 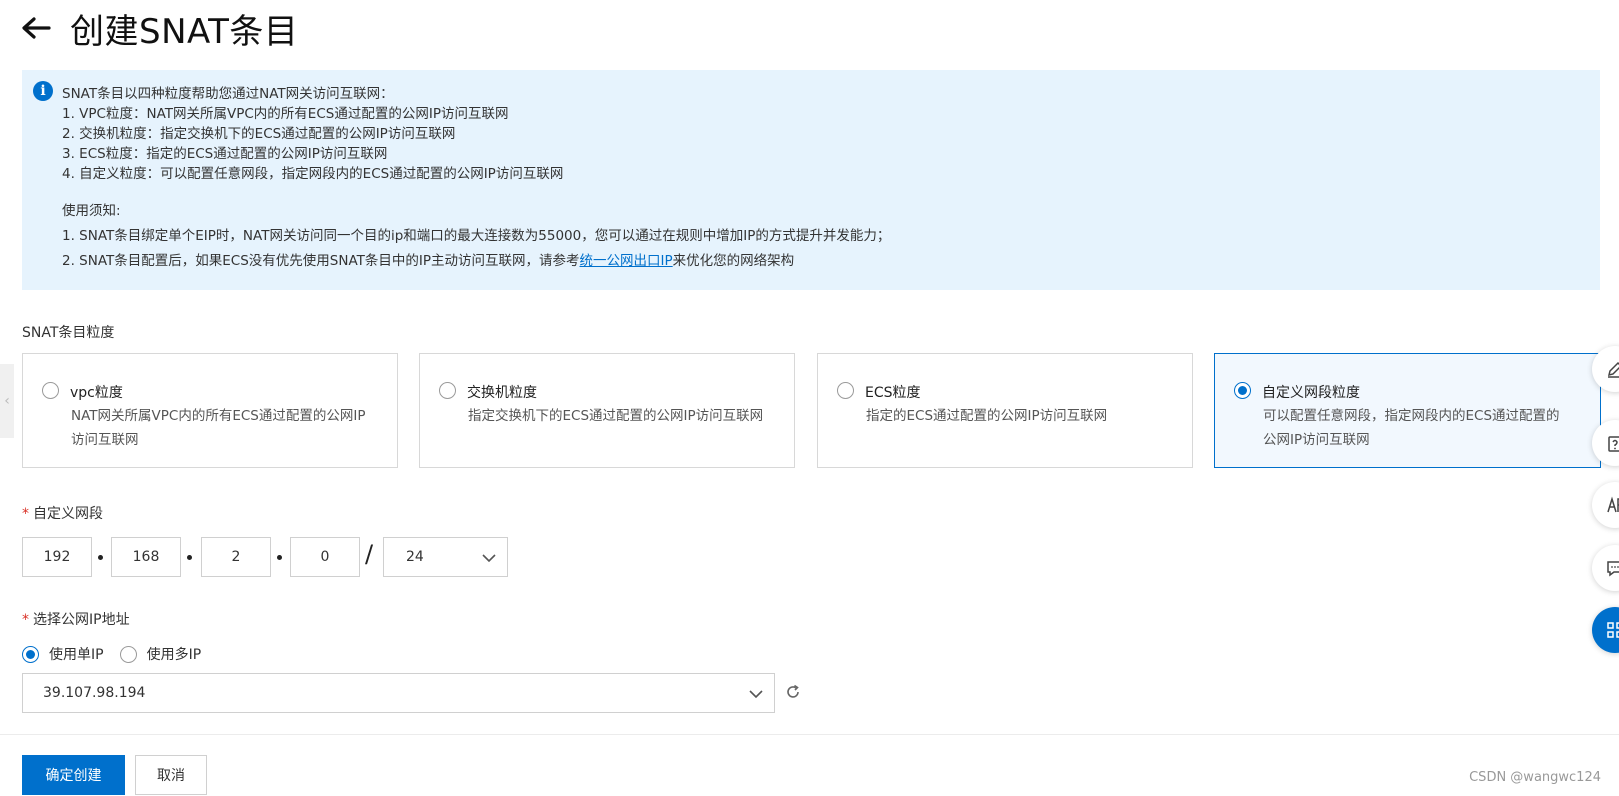 What do you see at coordinates (893, 393) in the screenshot?
I see `option-title: ECS粒度` at bounding box center [893, 393].